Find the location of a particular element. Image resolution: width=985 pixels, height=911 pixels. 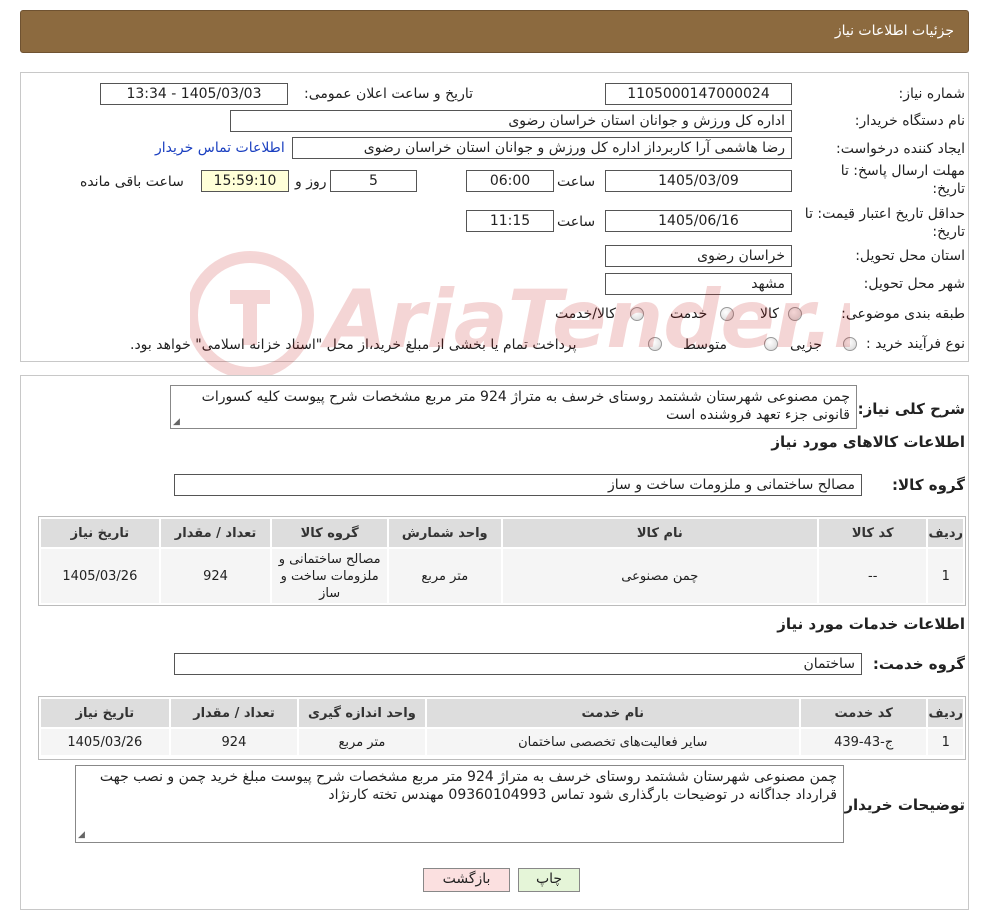

days-label: روز و is located at coordinates (311, 182).